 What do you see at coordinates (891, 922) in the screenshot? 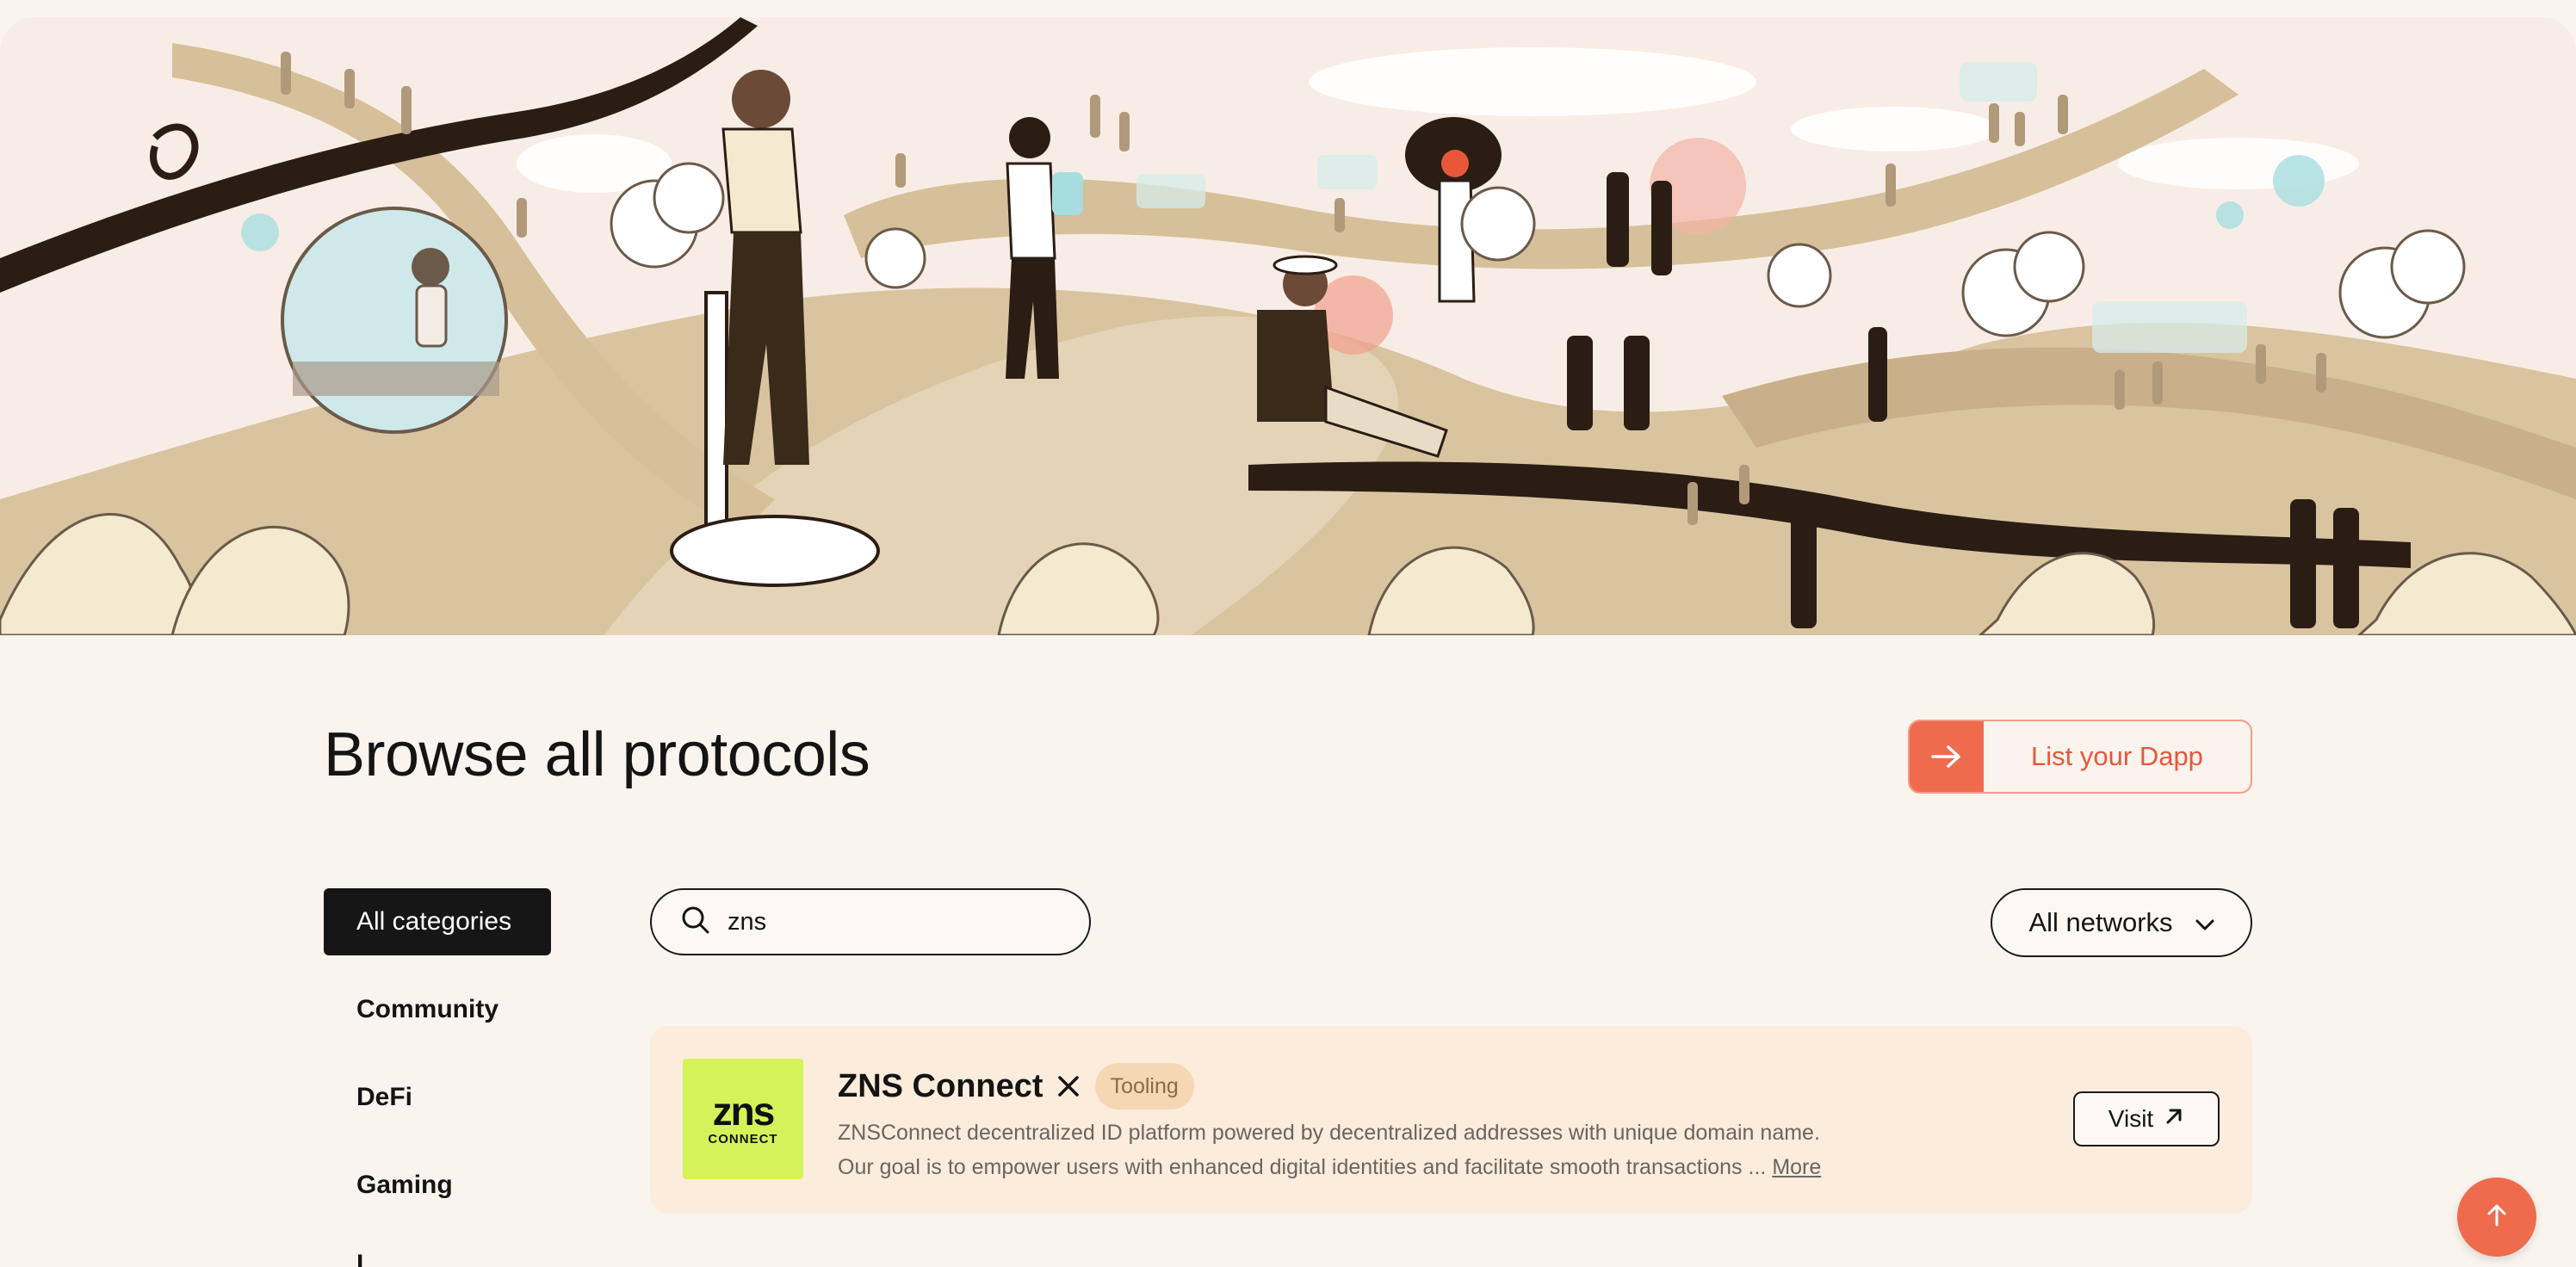
I see `search-input` at bounding box center [891, 922].